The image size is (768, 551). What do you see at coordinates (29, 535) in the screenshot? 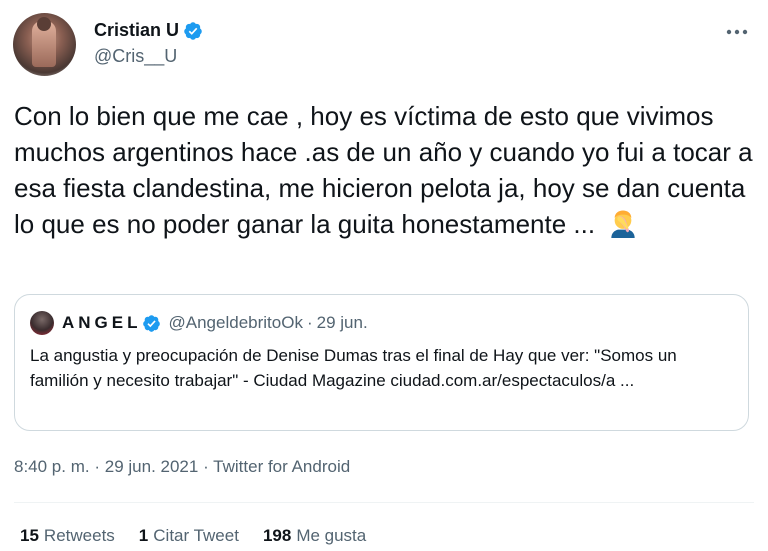
I see `retweets-count: 15` at bounding box center [29, 535].